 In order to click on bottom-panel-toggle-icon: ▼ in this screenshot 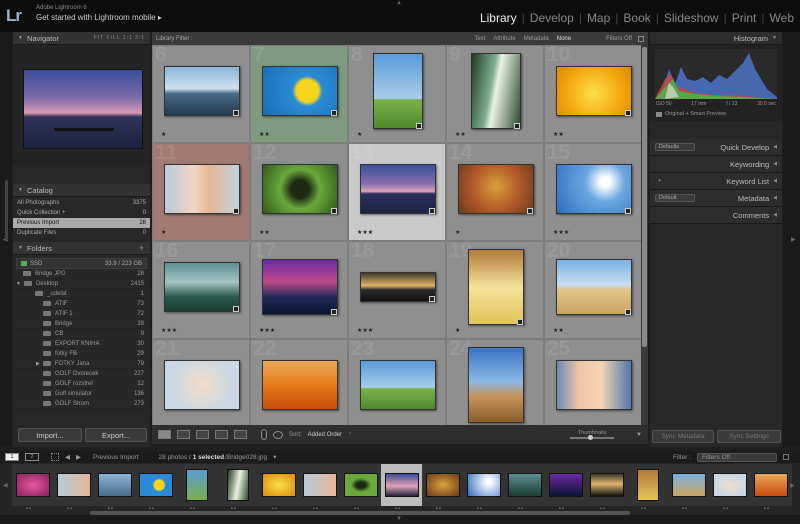, I will do `click(399, 519)`.